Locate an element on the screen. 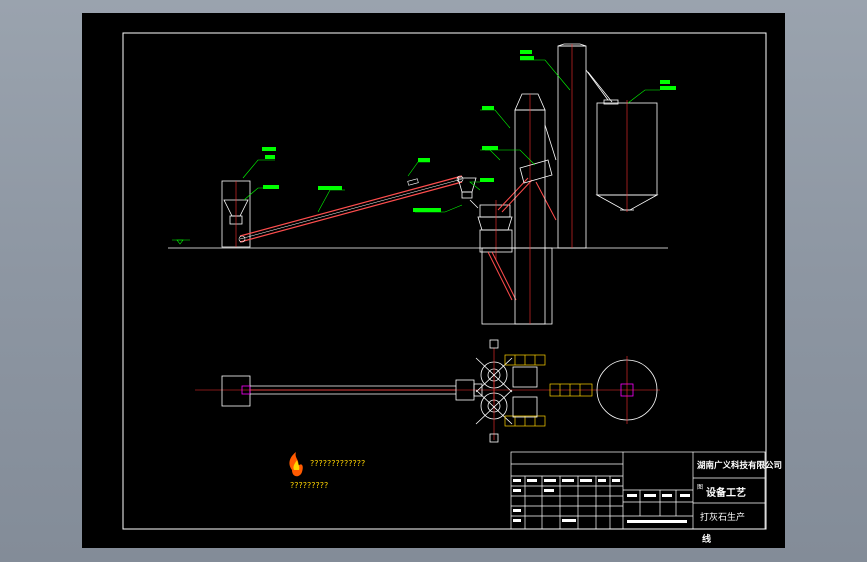 This screenshot has height=562, width=867. plan-mill-lower is located at coordinates (494, 411).